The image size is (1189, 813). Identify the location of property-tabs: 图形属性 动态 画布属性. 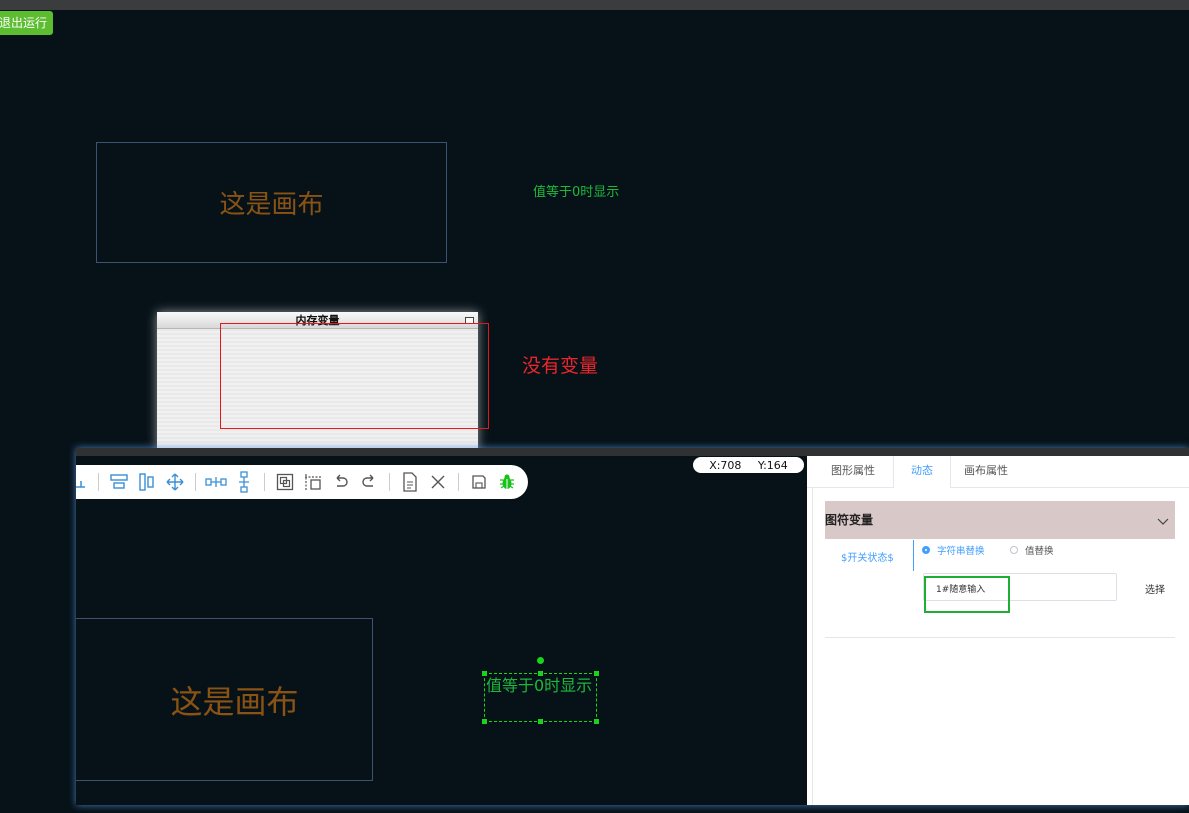
(998, 472).